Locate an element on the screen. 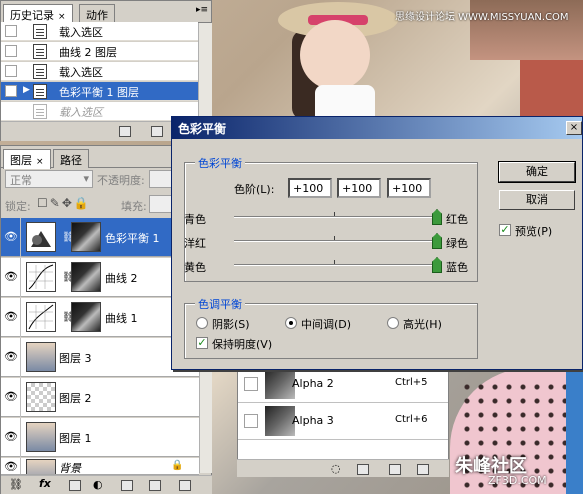 The width and height of the screenshot is (583, 494). history-item-selected: ▶ 色彩平衡 1 图层 is located at coordinates (99, 91).